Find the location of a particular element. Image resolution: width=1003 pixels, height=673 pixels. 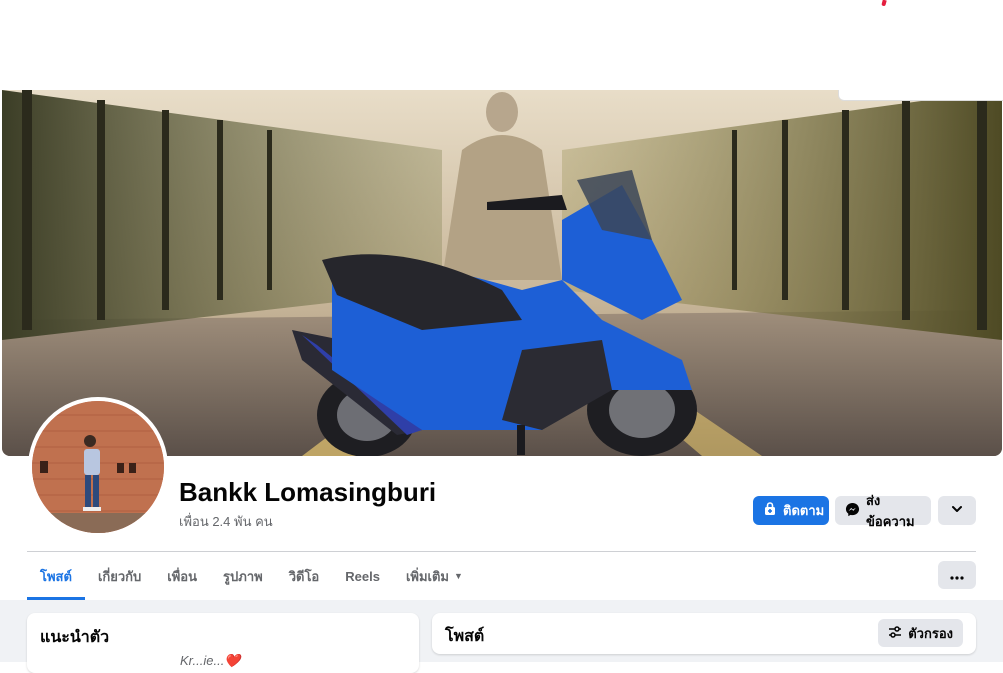

tab-about: เกี่ยวกับ is located at coordinates (119, 576).